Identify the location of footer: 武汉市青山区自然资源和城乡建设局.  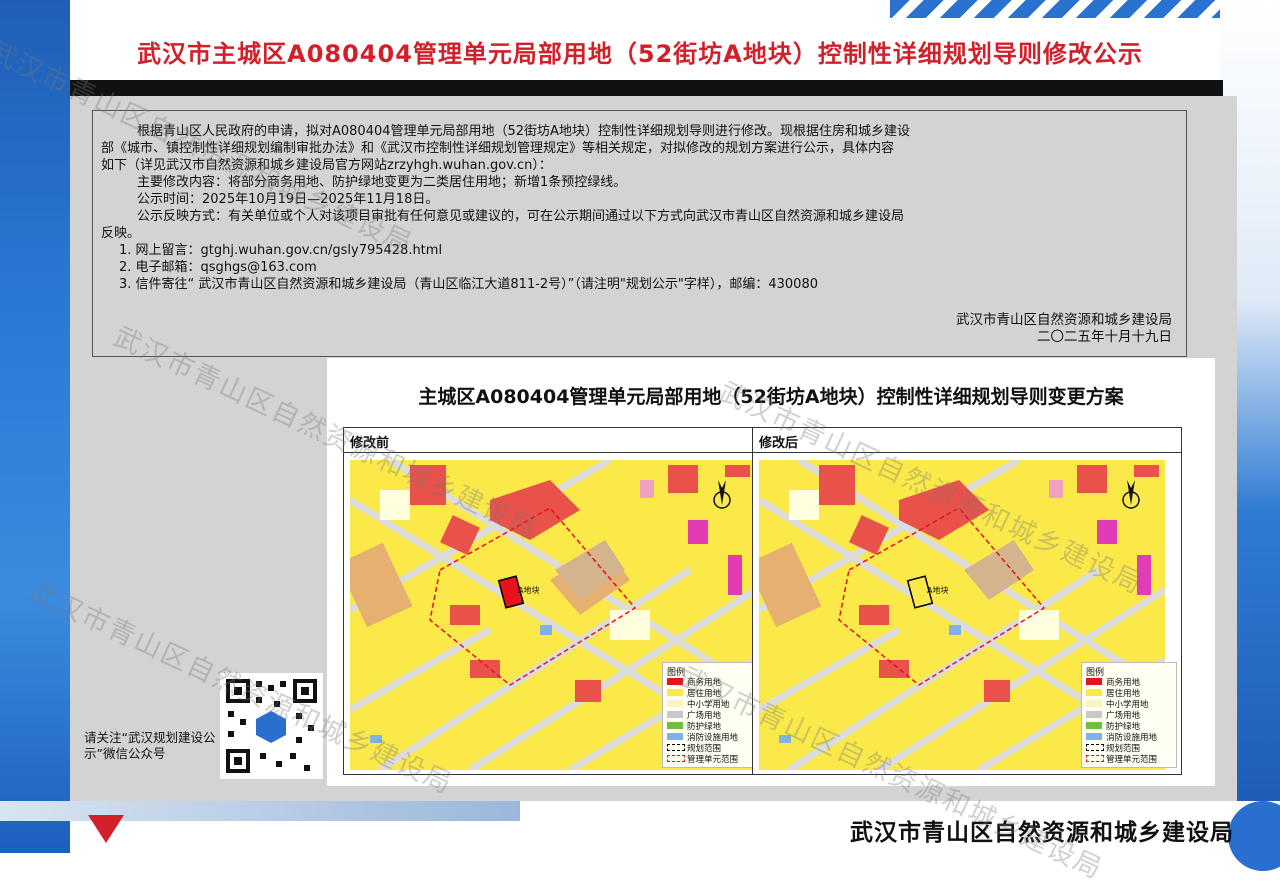
(640, 836).